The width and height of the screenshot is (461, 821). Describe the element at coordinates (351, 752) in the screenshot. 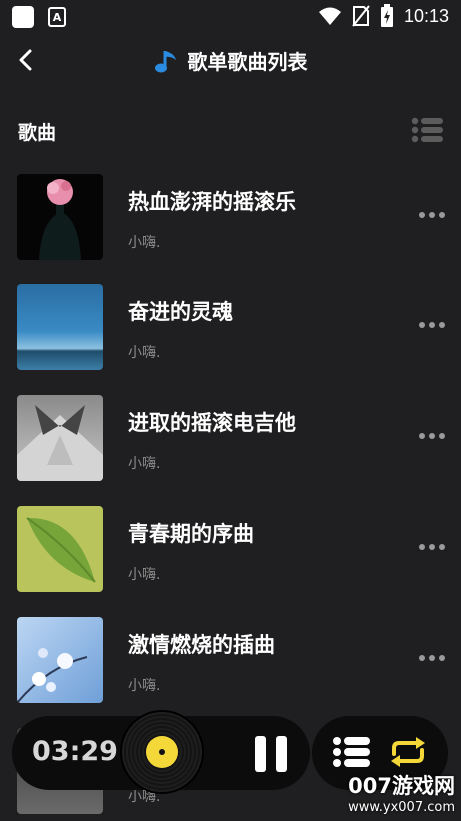

I see `playlist-icon` at that location.